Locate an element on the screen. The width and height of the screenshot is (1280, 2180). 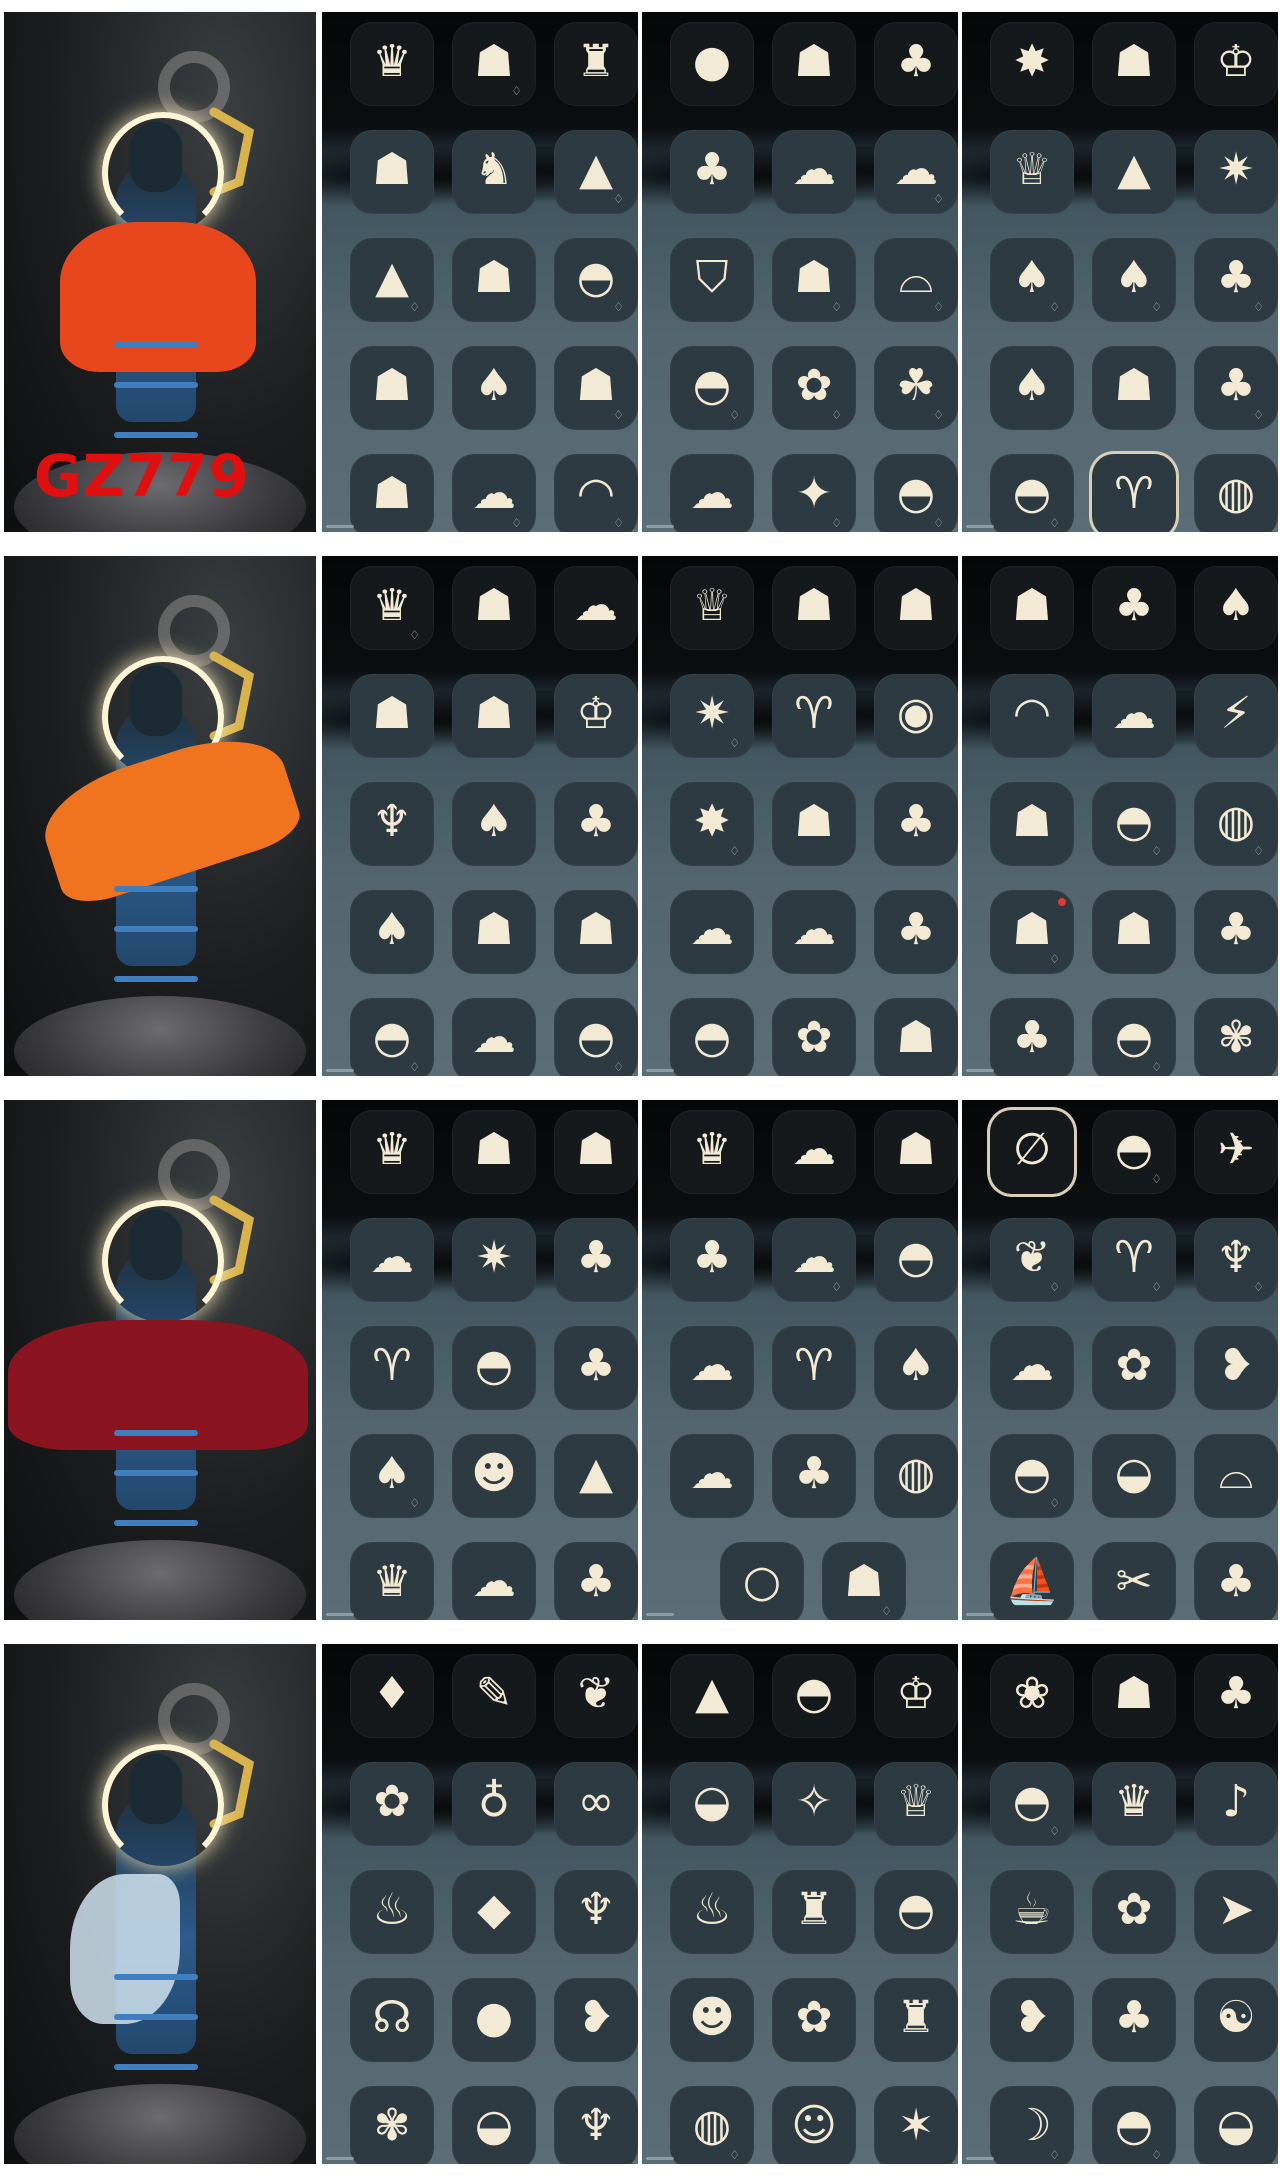
item-slot: ♈ ♢ is located at coordinates (1134, 1260).